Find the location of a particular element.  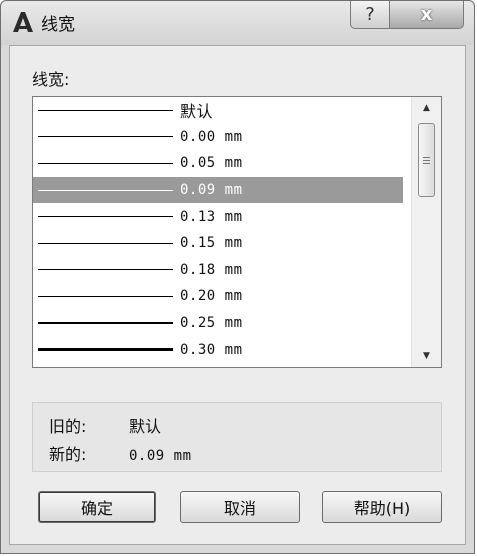

lineweight-option: 0.18 mm is located at coordinates (218, 270).